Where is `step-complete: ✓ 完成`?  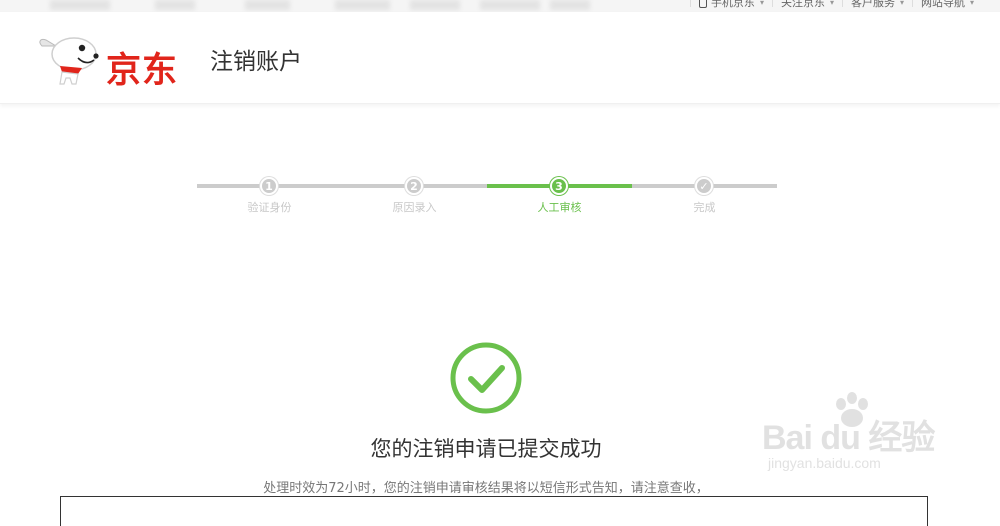
step-complete: ✓ 完成 is located at coordinates (704, 197).